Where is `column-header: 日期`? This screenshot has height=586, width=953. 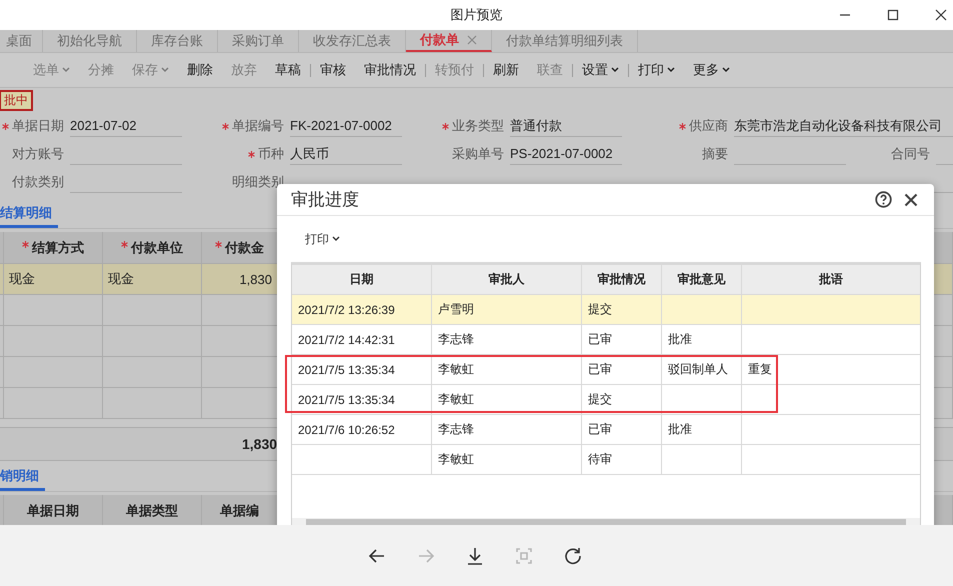
column-header: 日期 is located at coordinates (362, 279).